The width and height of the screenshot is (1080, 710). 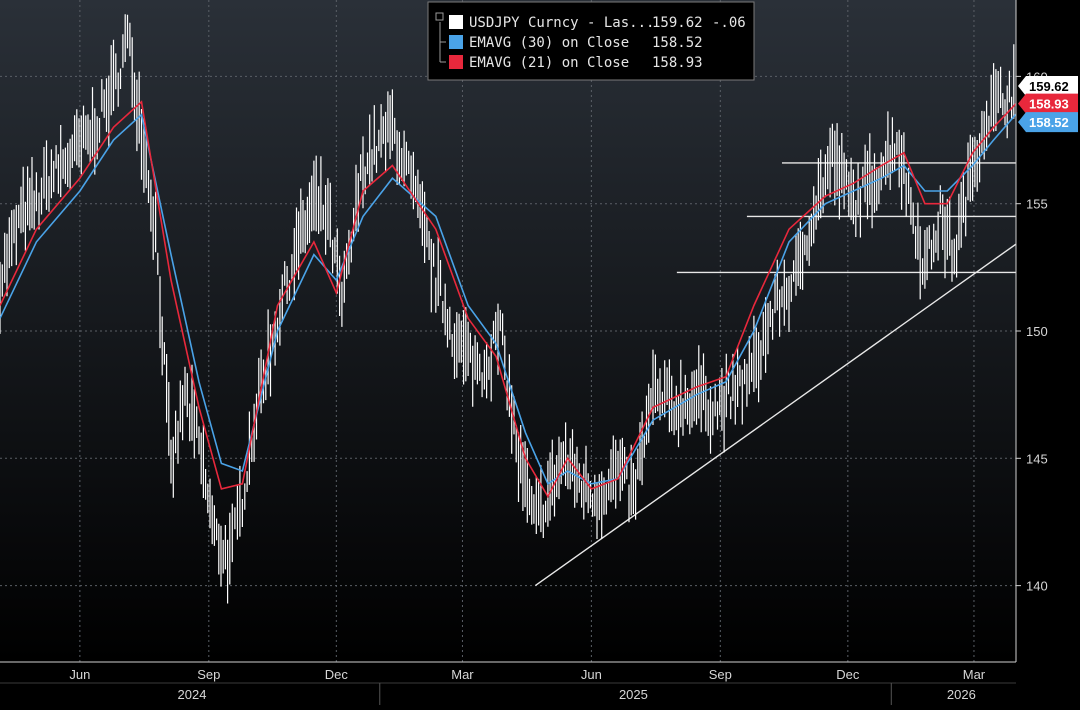 What do you see at coordinates (1037, 458) in the screenshot?
I see `y-tick-label: 145` at bounding box center [1037, 458].